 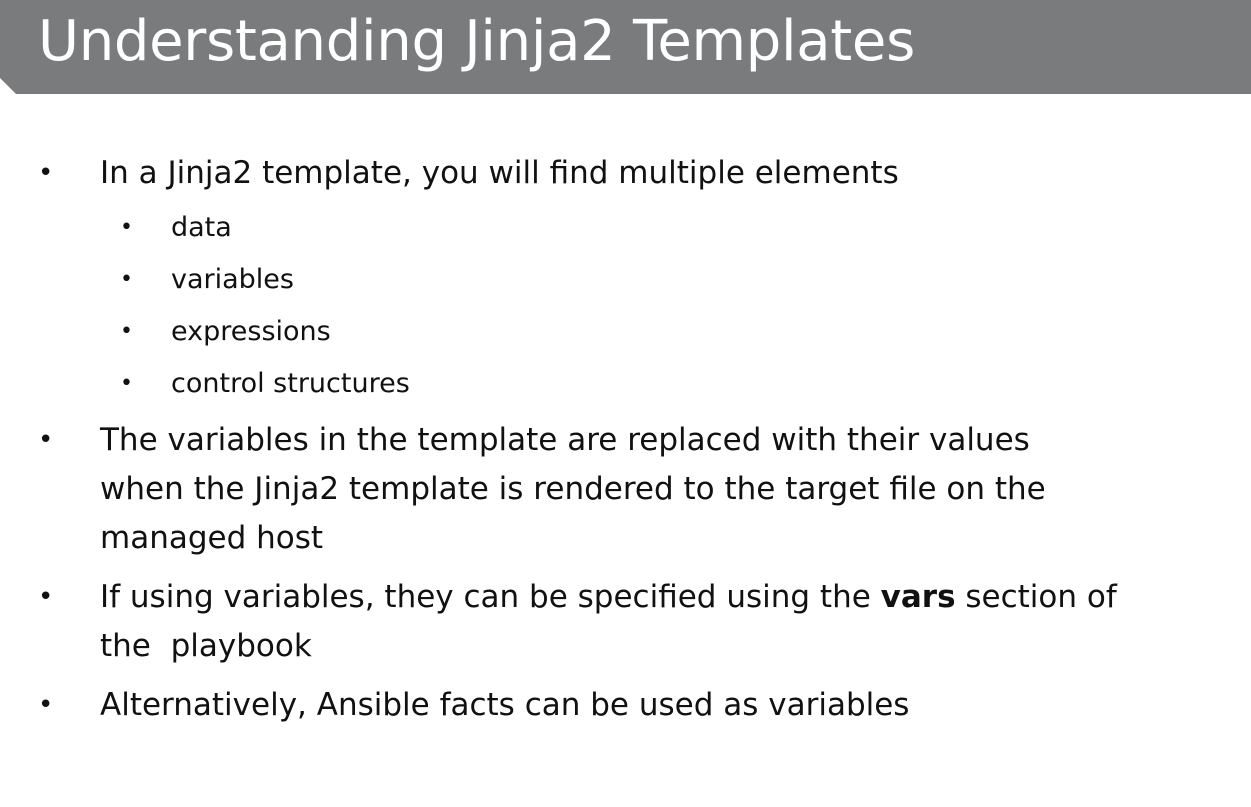 What do you see at coordinates (290, 383) in the screenshot?
I see `sub-bullet-text: control structures` at bounding box center [290, 383].